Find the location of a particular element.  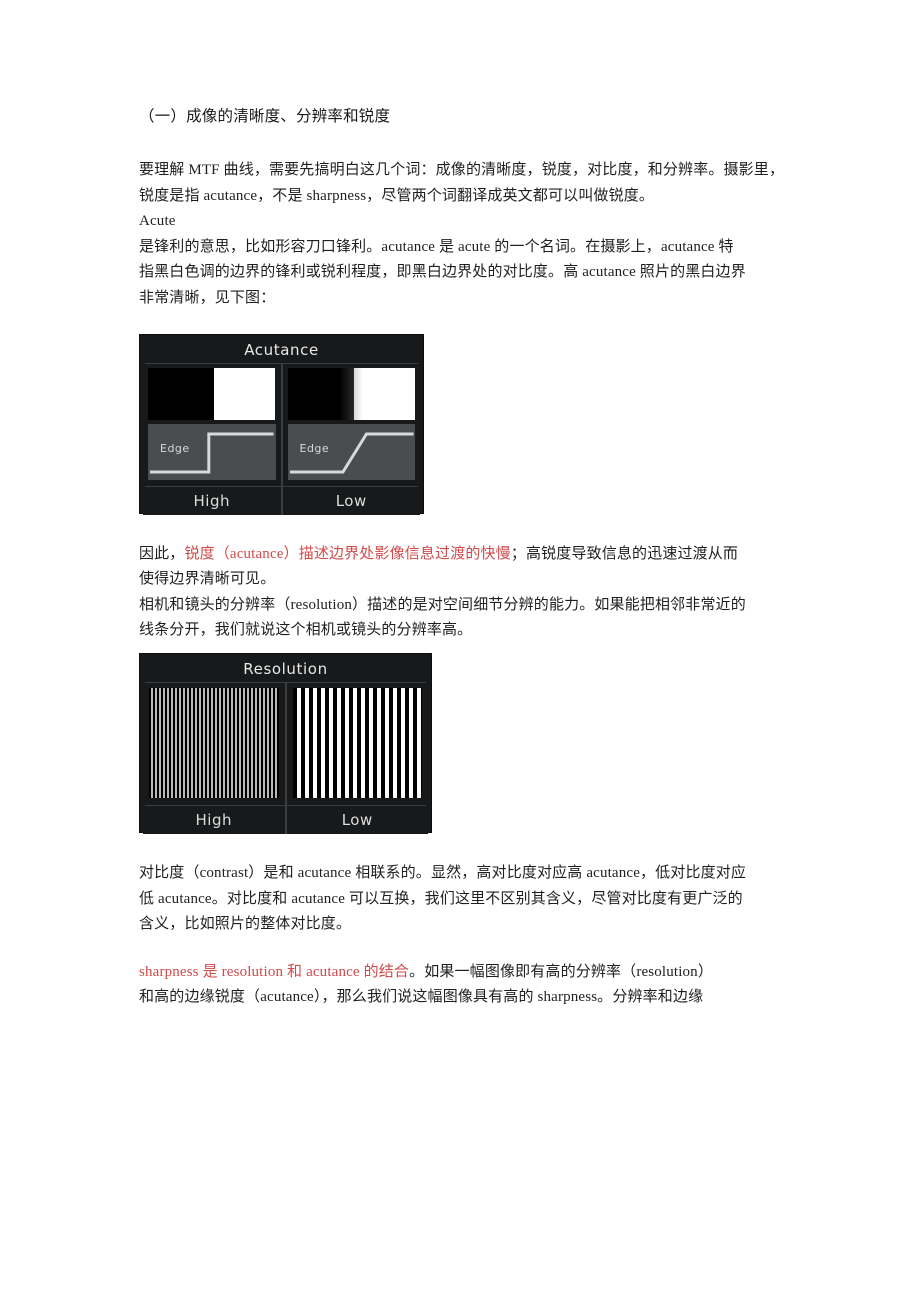

paragraph-2-line-2: 使得边界清晰可见。 is located at coordinates (207, 579).